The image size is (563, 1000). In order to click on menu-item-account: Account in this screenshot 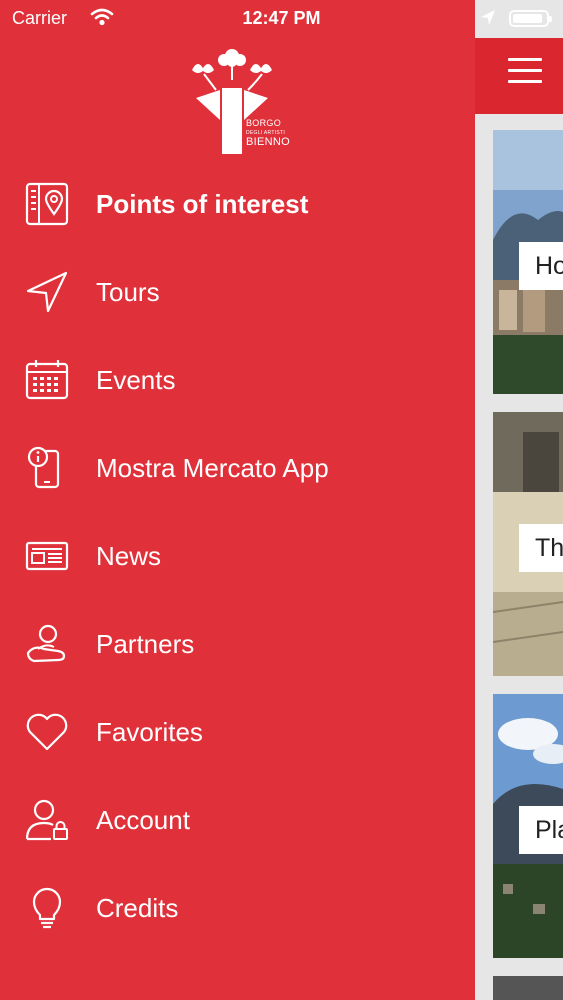, I will do `click(237, 820)`.